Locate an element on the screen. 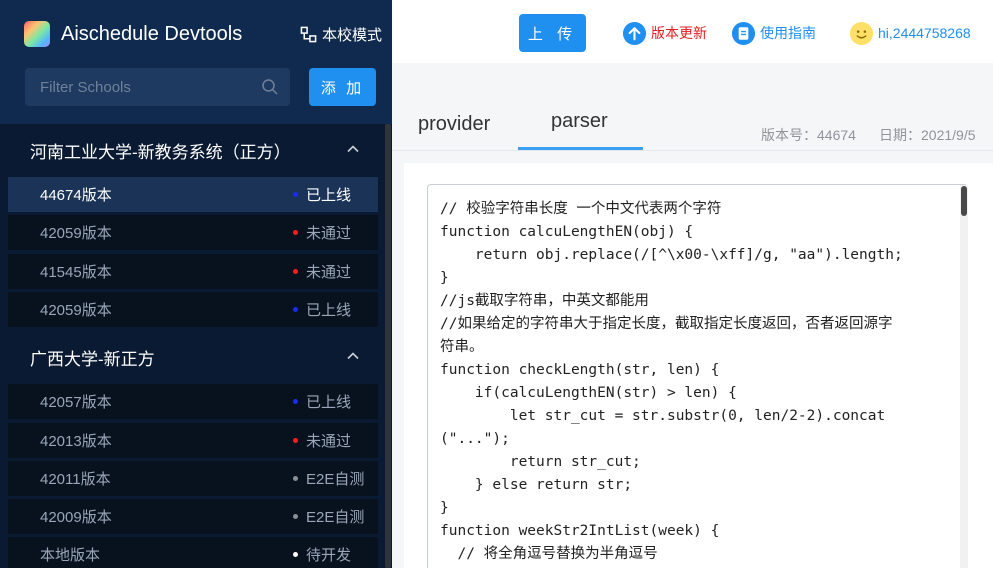 The width and height of the screenshot is (993, 568). version-row: 44674版本 已上线 is located at coordinates (193, 194).